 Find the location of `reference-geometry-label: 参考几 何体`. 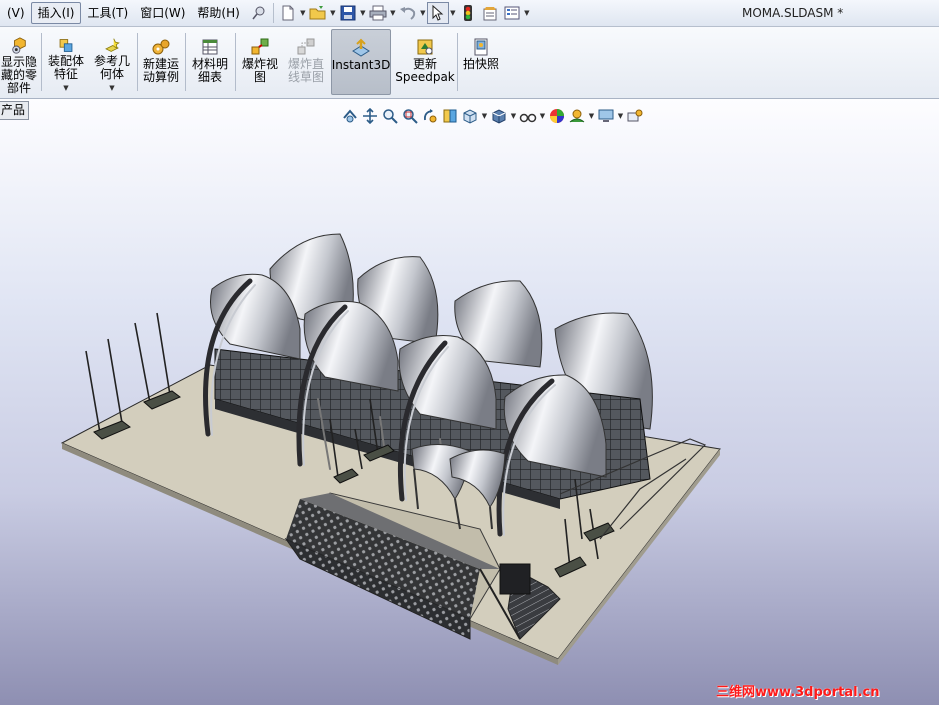

reference-geometry-label: 参考几 何体 is located at coordinates (111, 67).